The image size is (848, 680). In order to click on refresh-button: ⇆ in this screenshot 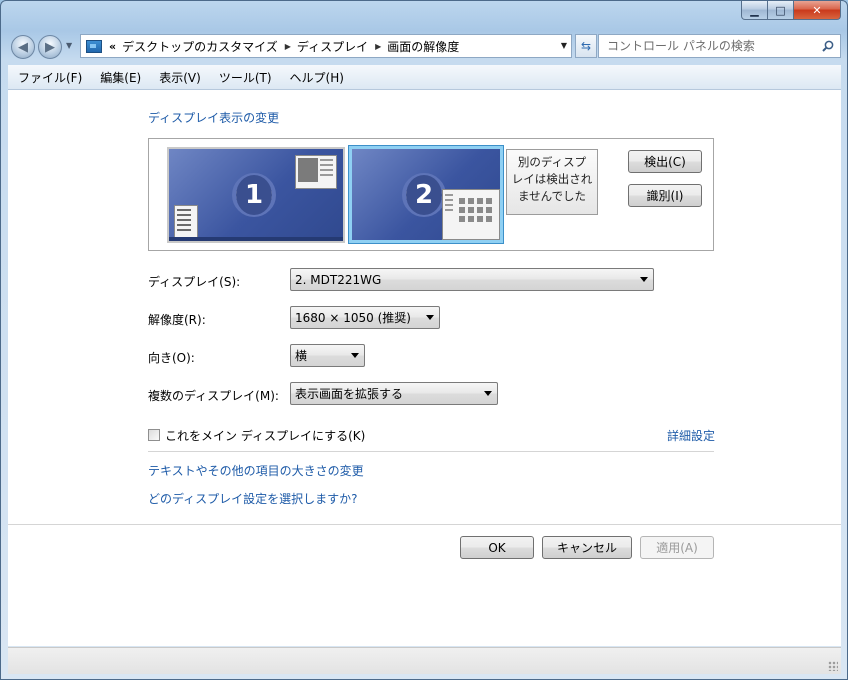, I will do `click(586, 46)`.